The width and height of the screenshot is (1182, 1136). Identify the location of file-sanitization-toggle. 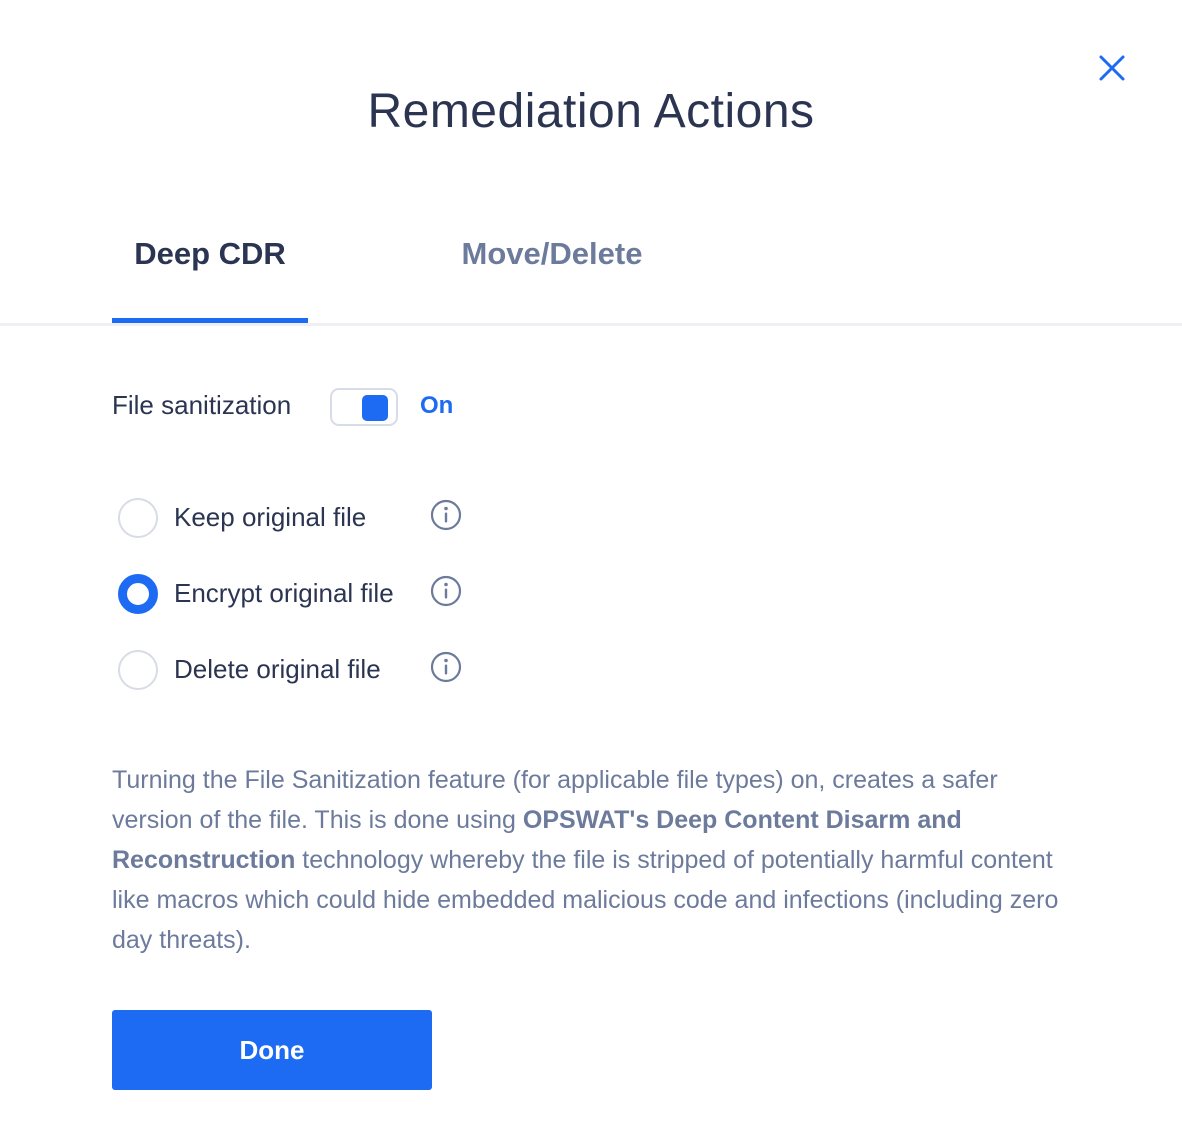
(364, 407).